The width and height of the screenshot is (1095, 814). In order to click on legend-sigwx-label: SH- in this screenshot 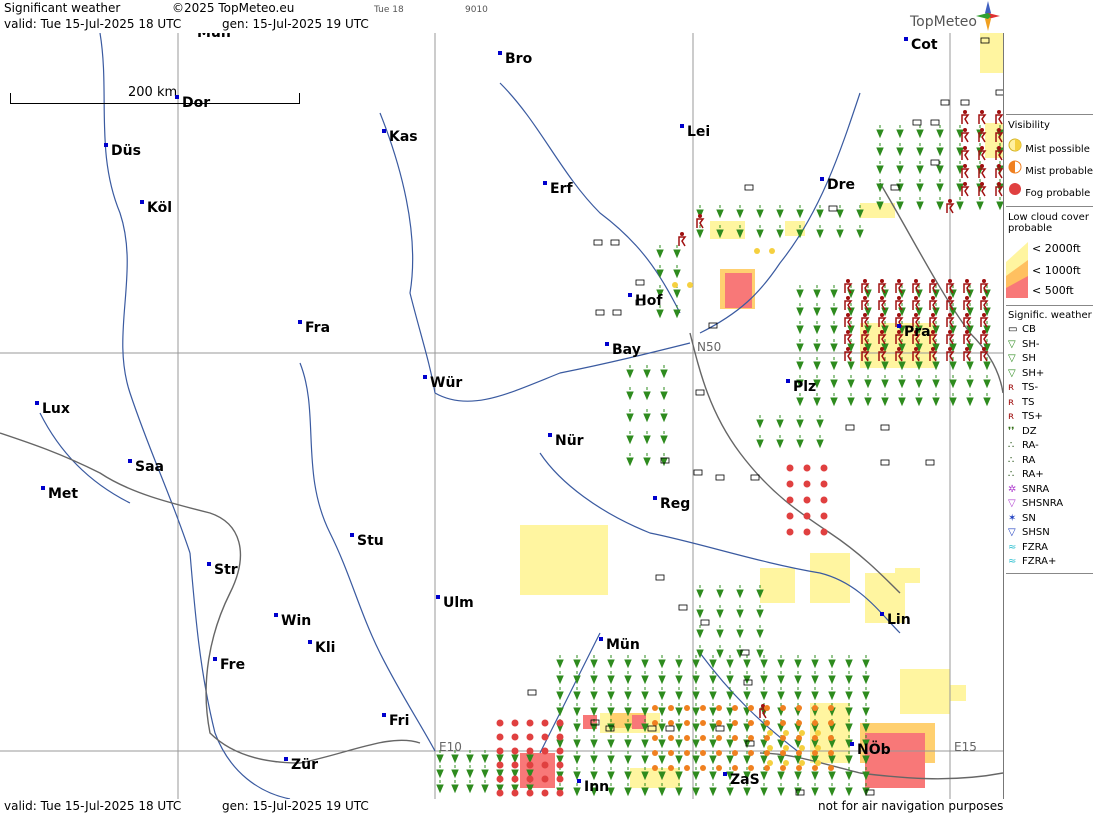, I will do `click(1031, 344)`.